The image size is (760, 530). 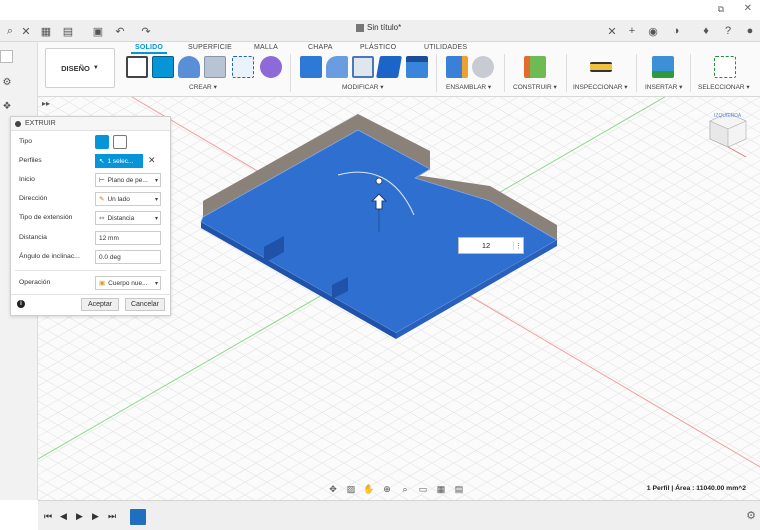 What do you see at coordinates (459, 489) in the screenshot?
I see `viewports-icon: ▤` at bounding box center [459, 489].